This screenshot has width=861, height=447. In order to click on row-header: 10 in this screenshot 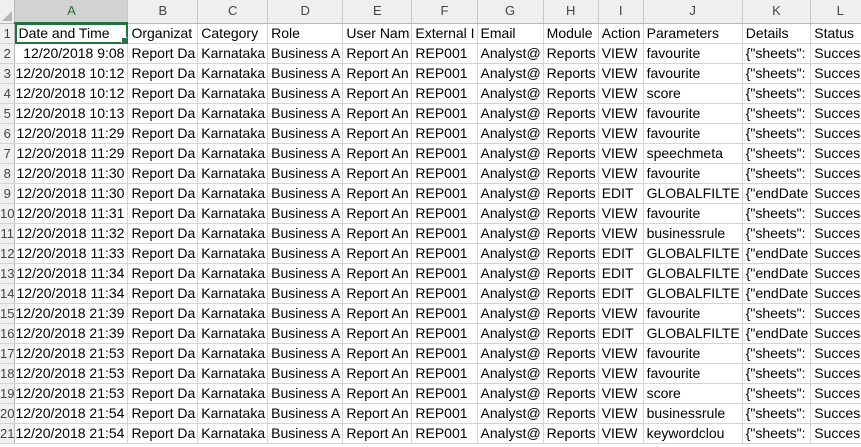, I will do `click(8, 213)`.